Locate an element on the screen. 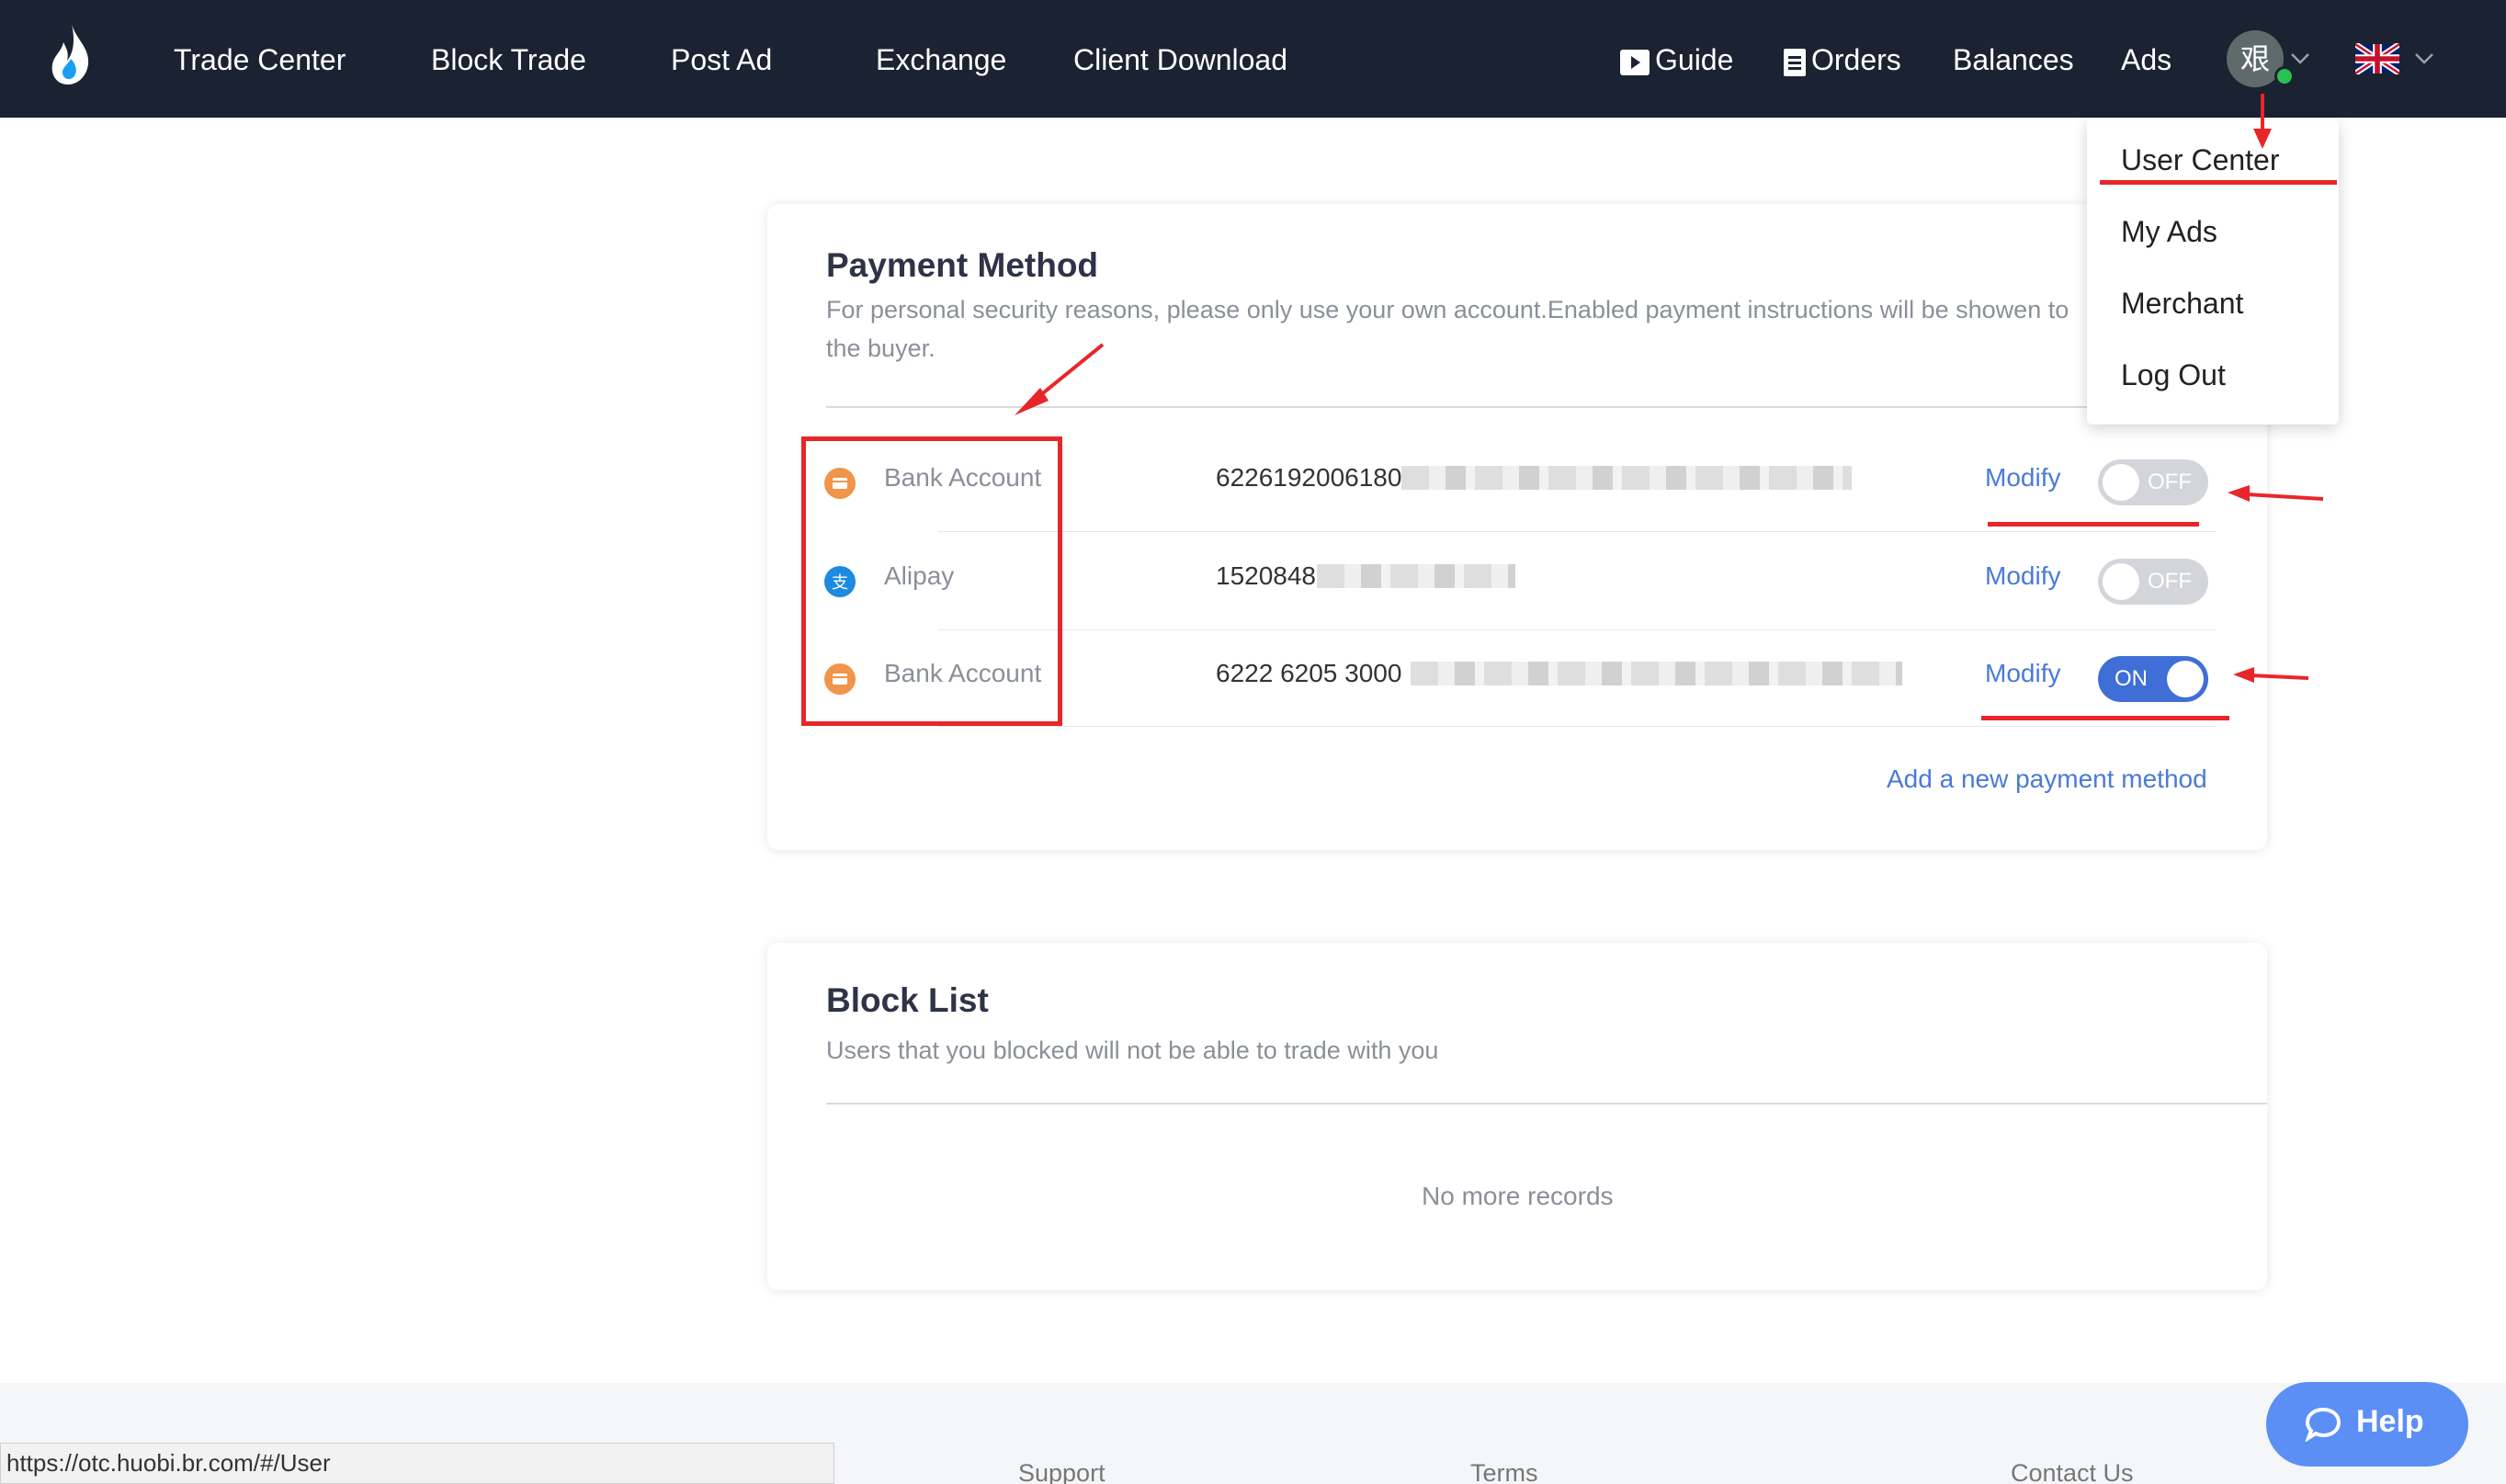  language-chevron-icon is located at coordinates (2424, 58).